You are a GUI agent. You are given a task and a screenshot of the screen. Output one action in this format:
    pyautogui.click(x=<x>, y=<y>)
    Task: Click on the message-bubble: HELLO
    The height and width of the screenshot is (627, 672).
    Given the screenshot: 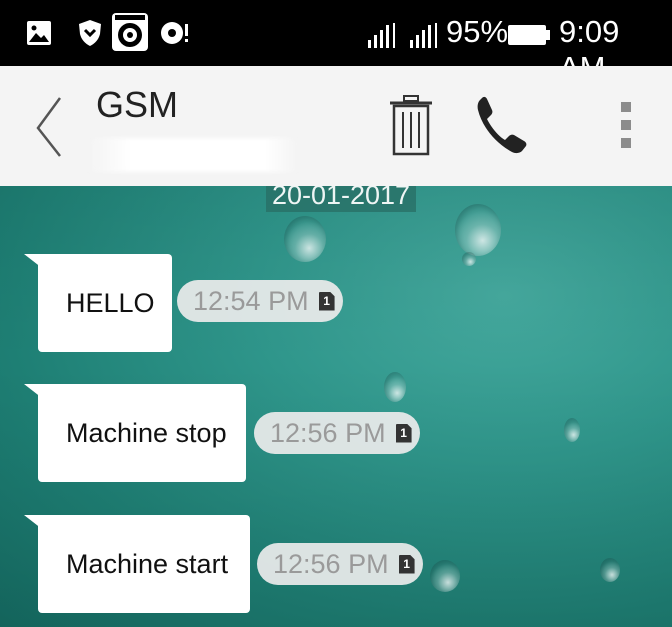 What is the action you would take?
    pyautogui.click(x=105, y=303)
    